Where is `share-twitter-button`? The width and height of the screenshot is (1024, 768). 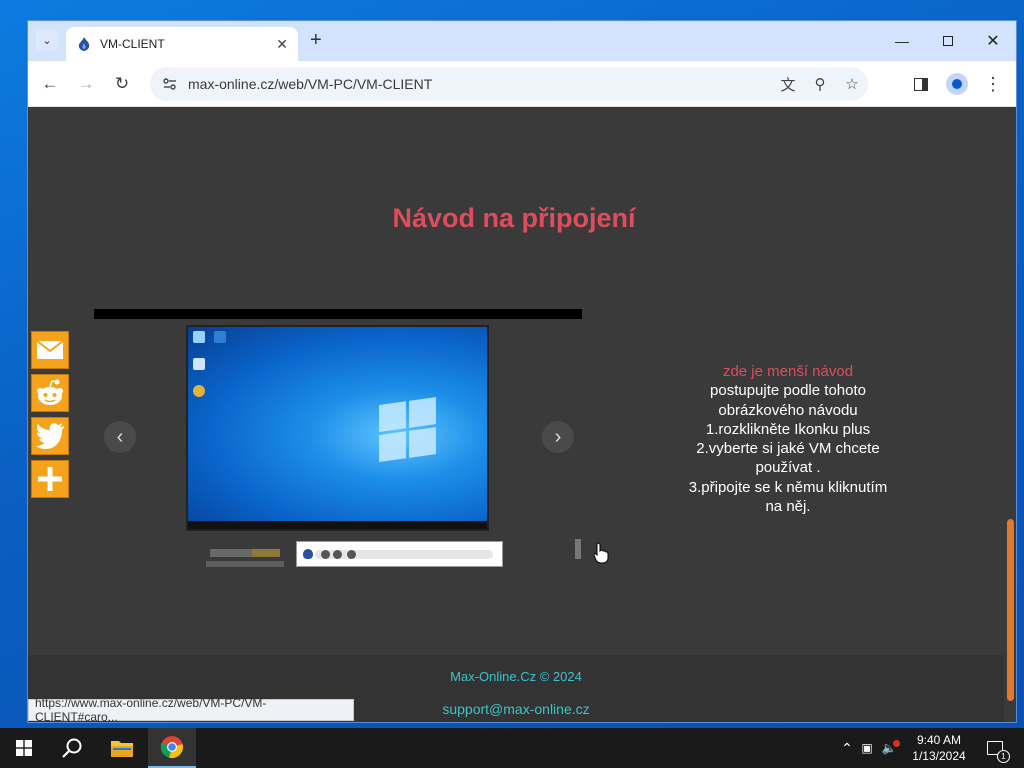
share-twitter-button is located at coordinates (50, 436).